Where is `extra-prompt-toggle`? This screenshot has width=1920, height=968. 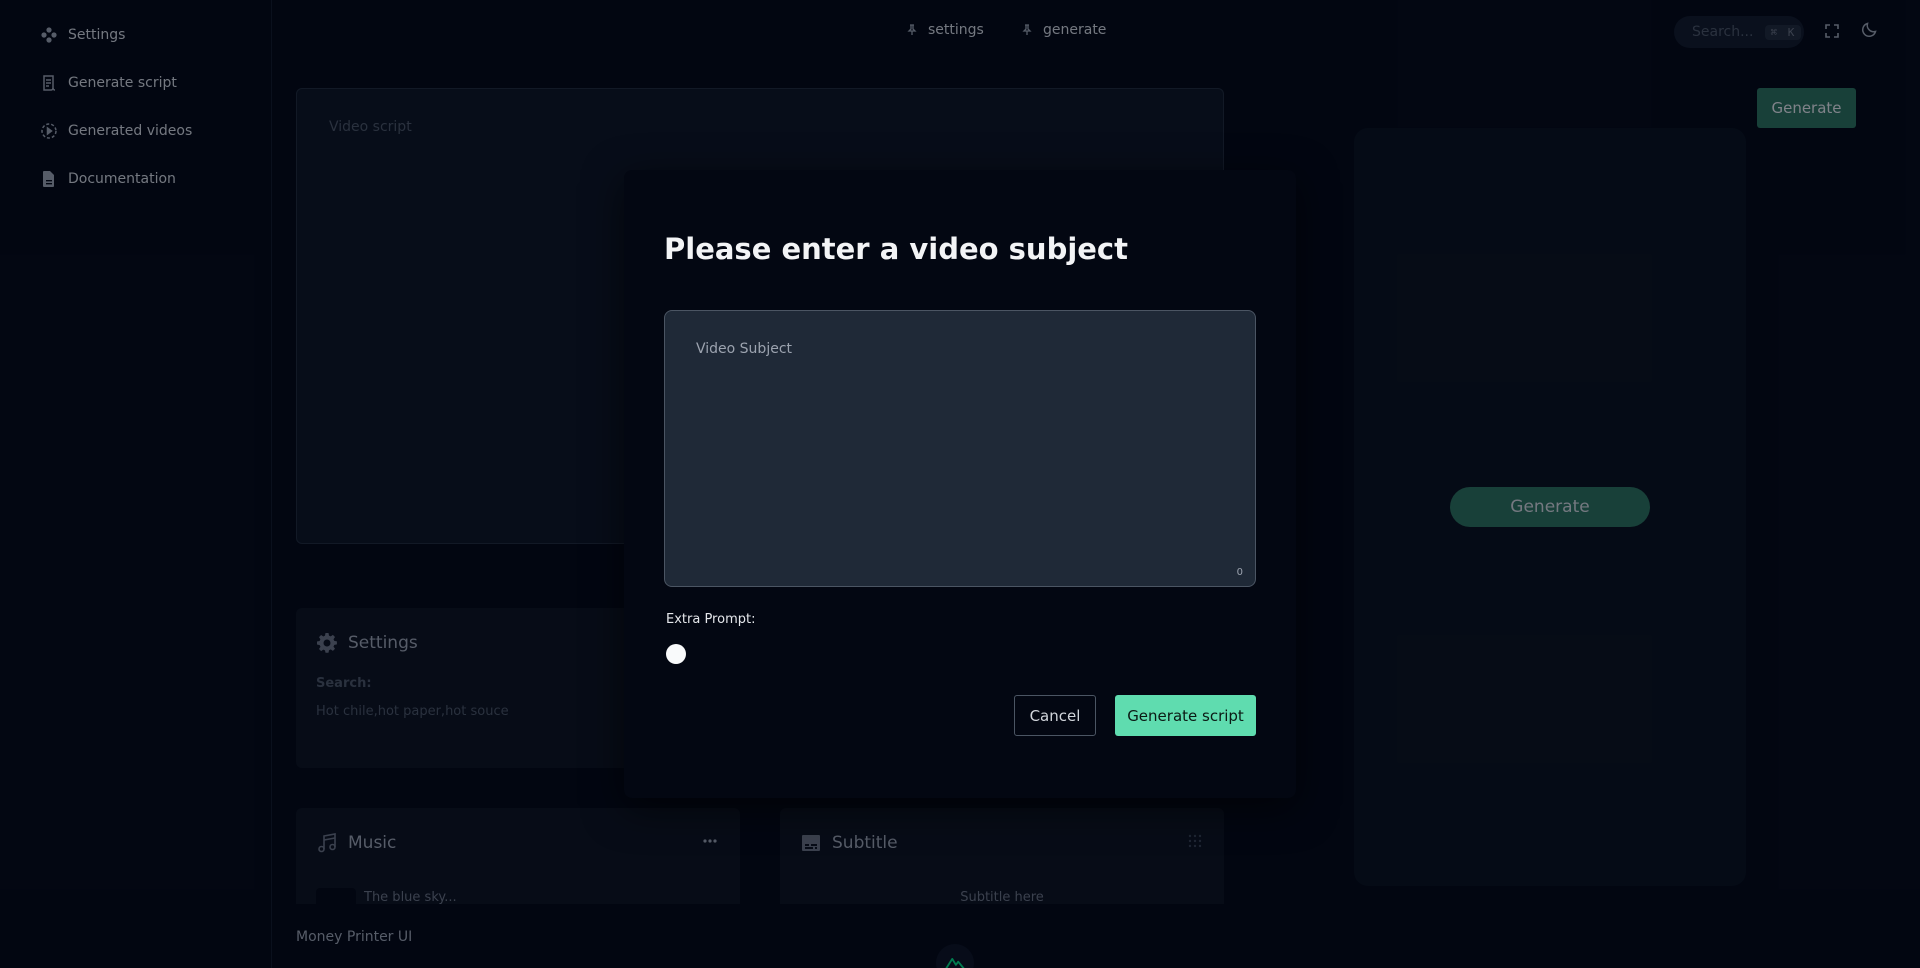
extra-prompt-toggle is located at coordinates (676, 654).